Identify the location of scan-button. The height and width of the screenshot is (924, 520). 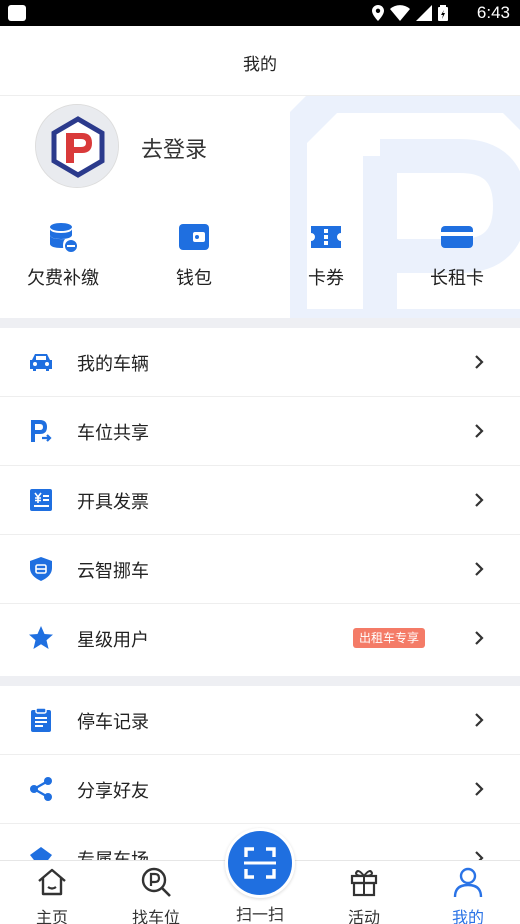
(260, 863).